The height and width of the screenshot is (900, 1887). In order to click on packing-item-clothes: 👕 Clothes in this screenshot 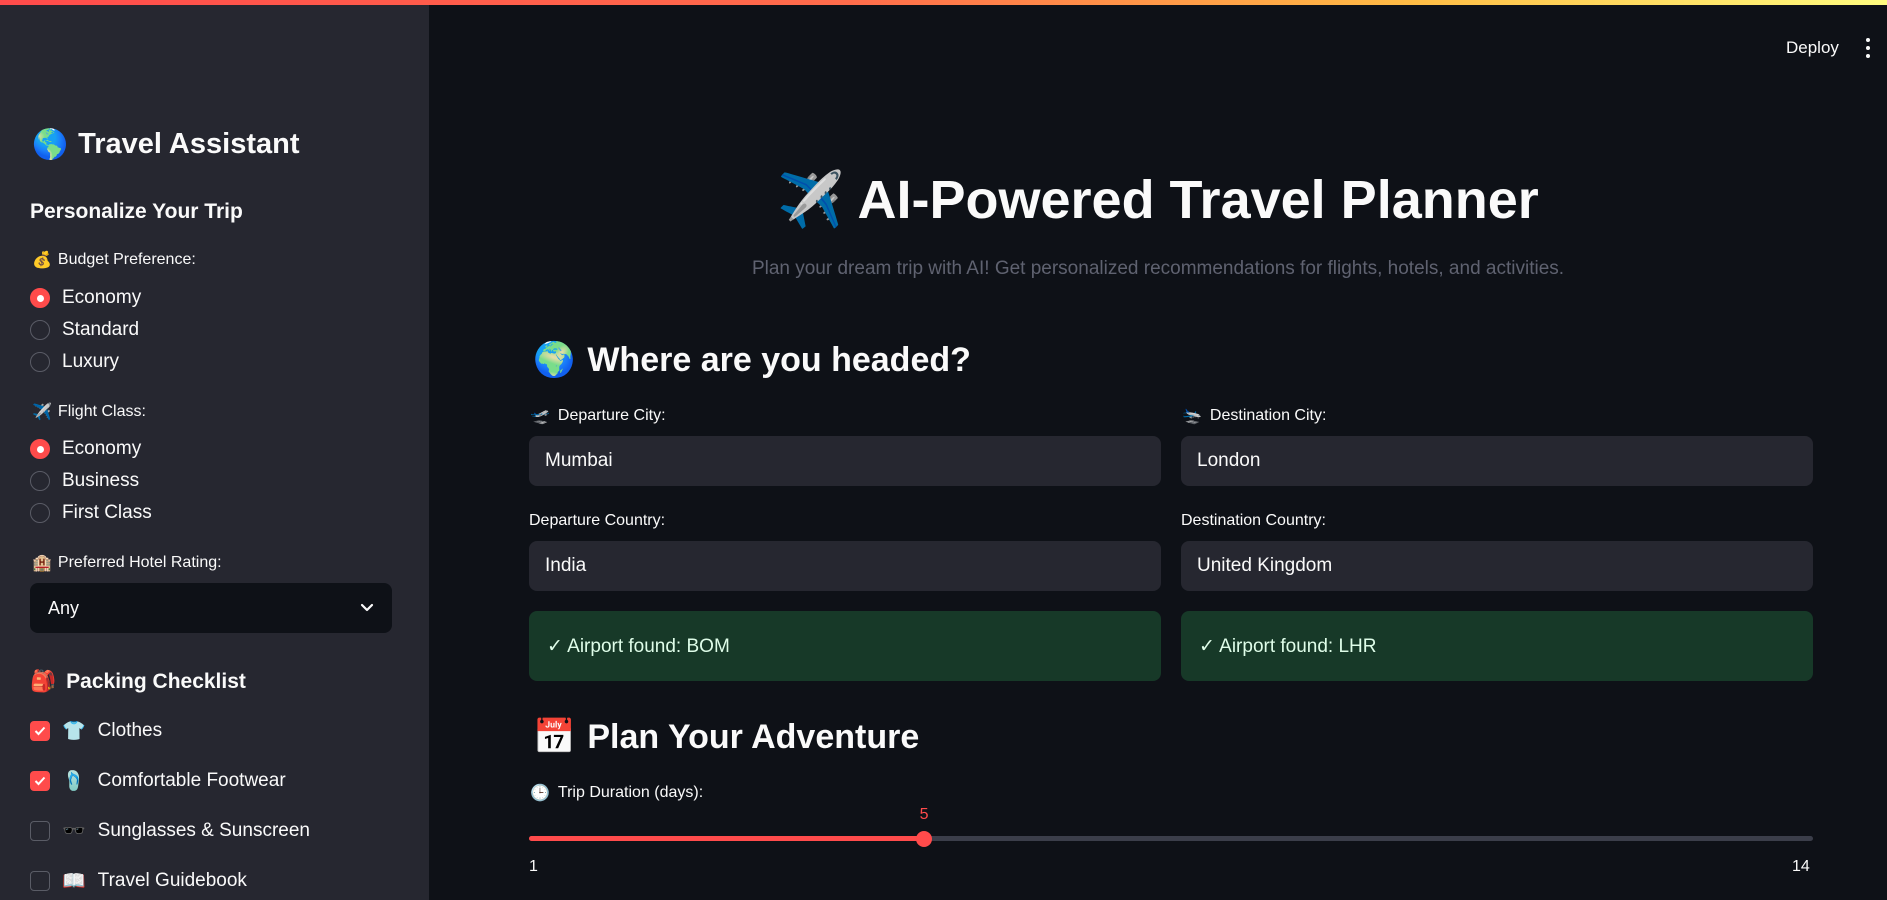, I will do `click(96, 730)`.